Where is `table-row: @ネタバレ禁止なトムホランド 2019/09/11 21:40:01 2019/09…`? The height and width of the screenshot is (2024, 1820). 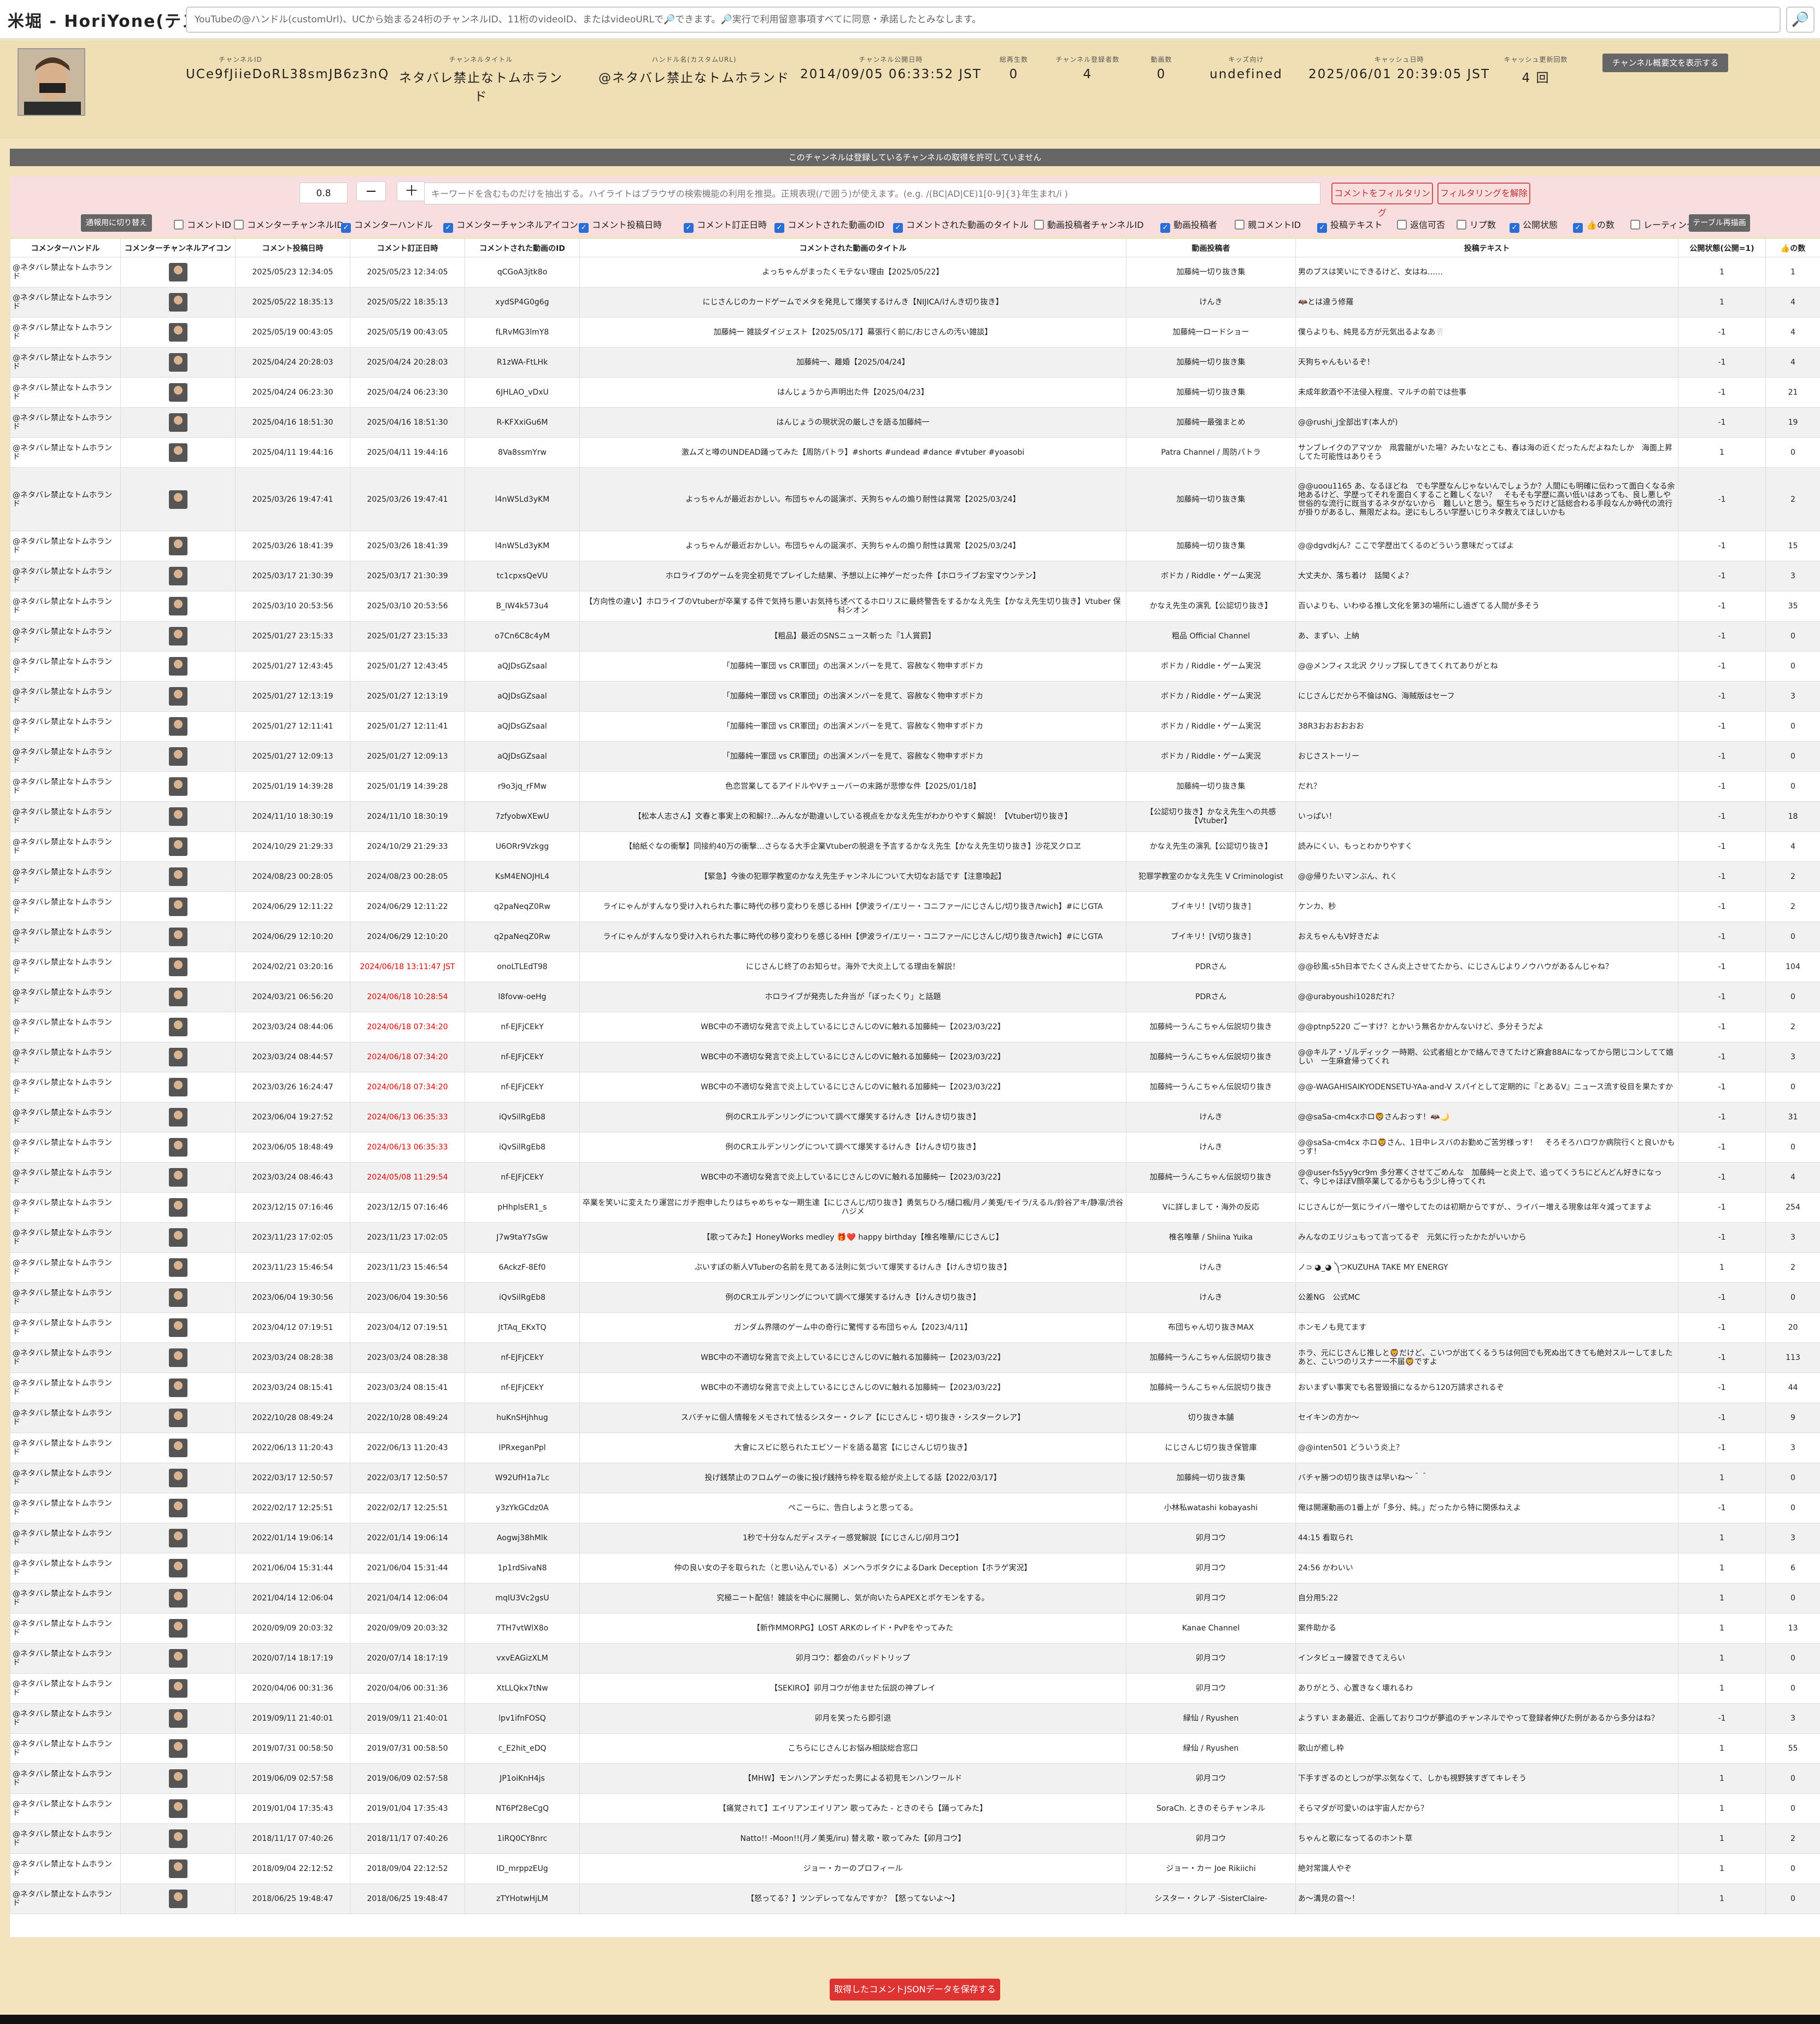
table-row: @ネタバレ禁止なトムホランド 2019/09/11 21:40:01 2019/09… is located at coordinates (915, 1718).